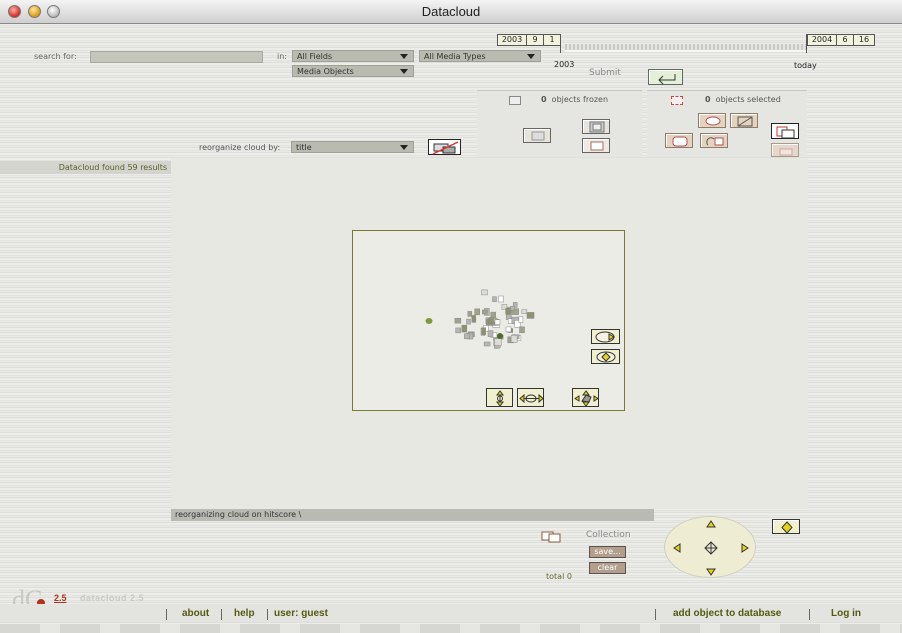 Image resolution: width=902 pixels, height=633 pixels. Describe the element at coordinates (686, 51) in the screenshot. I see `timeline-track` at that location.